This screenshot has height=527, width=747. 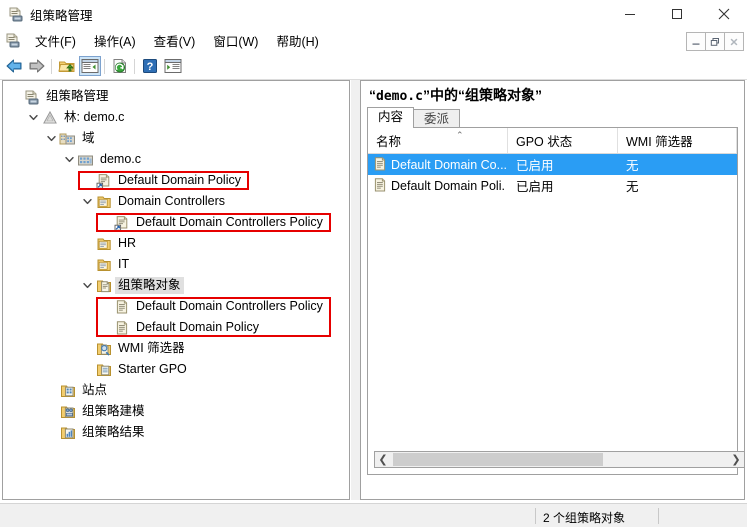 What do you see at coordinates (724, 14) in the screenshot?
I see `window-close-button` at bounding box center [724, 14].